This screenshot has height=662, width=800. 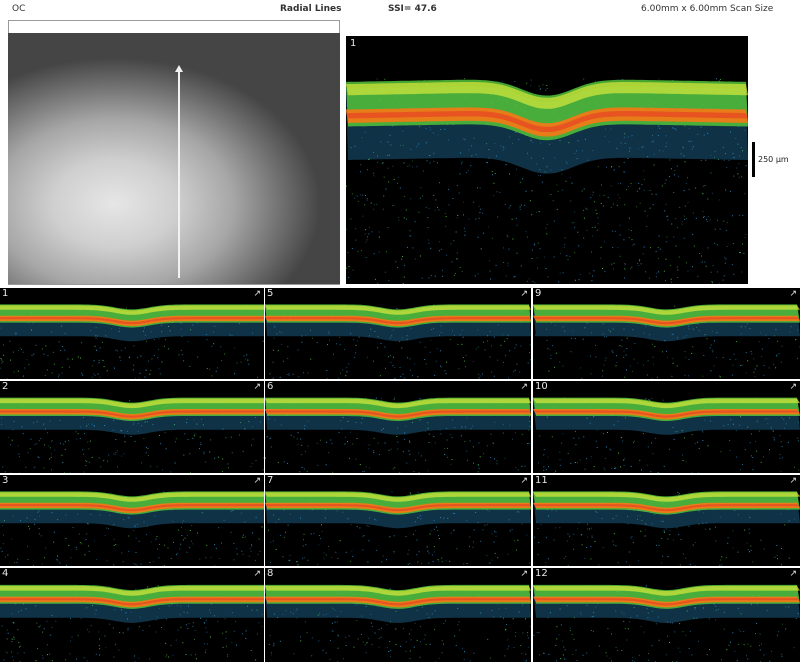 What do you see at coordinates (5, 480) in the screenshot?
I see `bscan-tile-number: 3` at bounding box center [5, 480].